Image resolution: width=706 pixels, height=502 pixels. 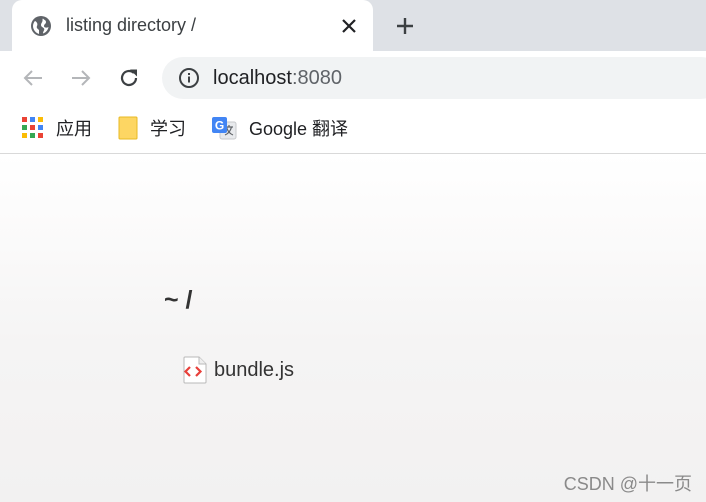 I want to click on globe-icon, so click(x=41, y=26).